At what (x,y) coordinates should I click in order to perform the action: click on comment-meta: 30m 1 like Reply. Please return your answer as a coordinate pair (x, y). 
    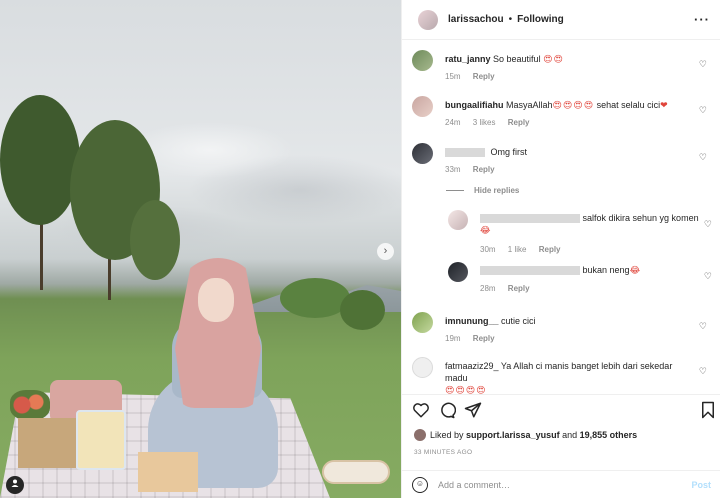
    Looking at the image, I should click on (525, 249).